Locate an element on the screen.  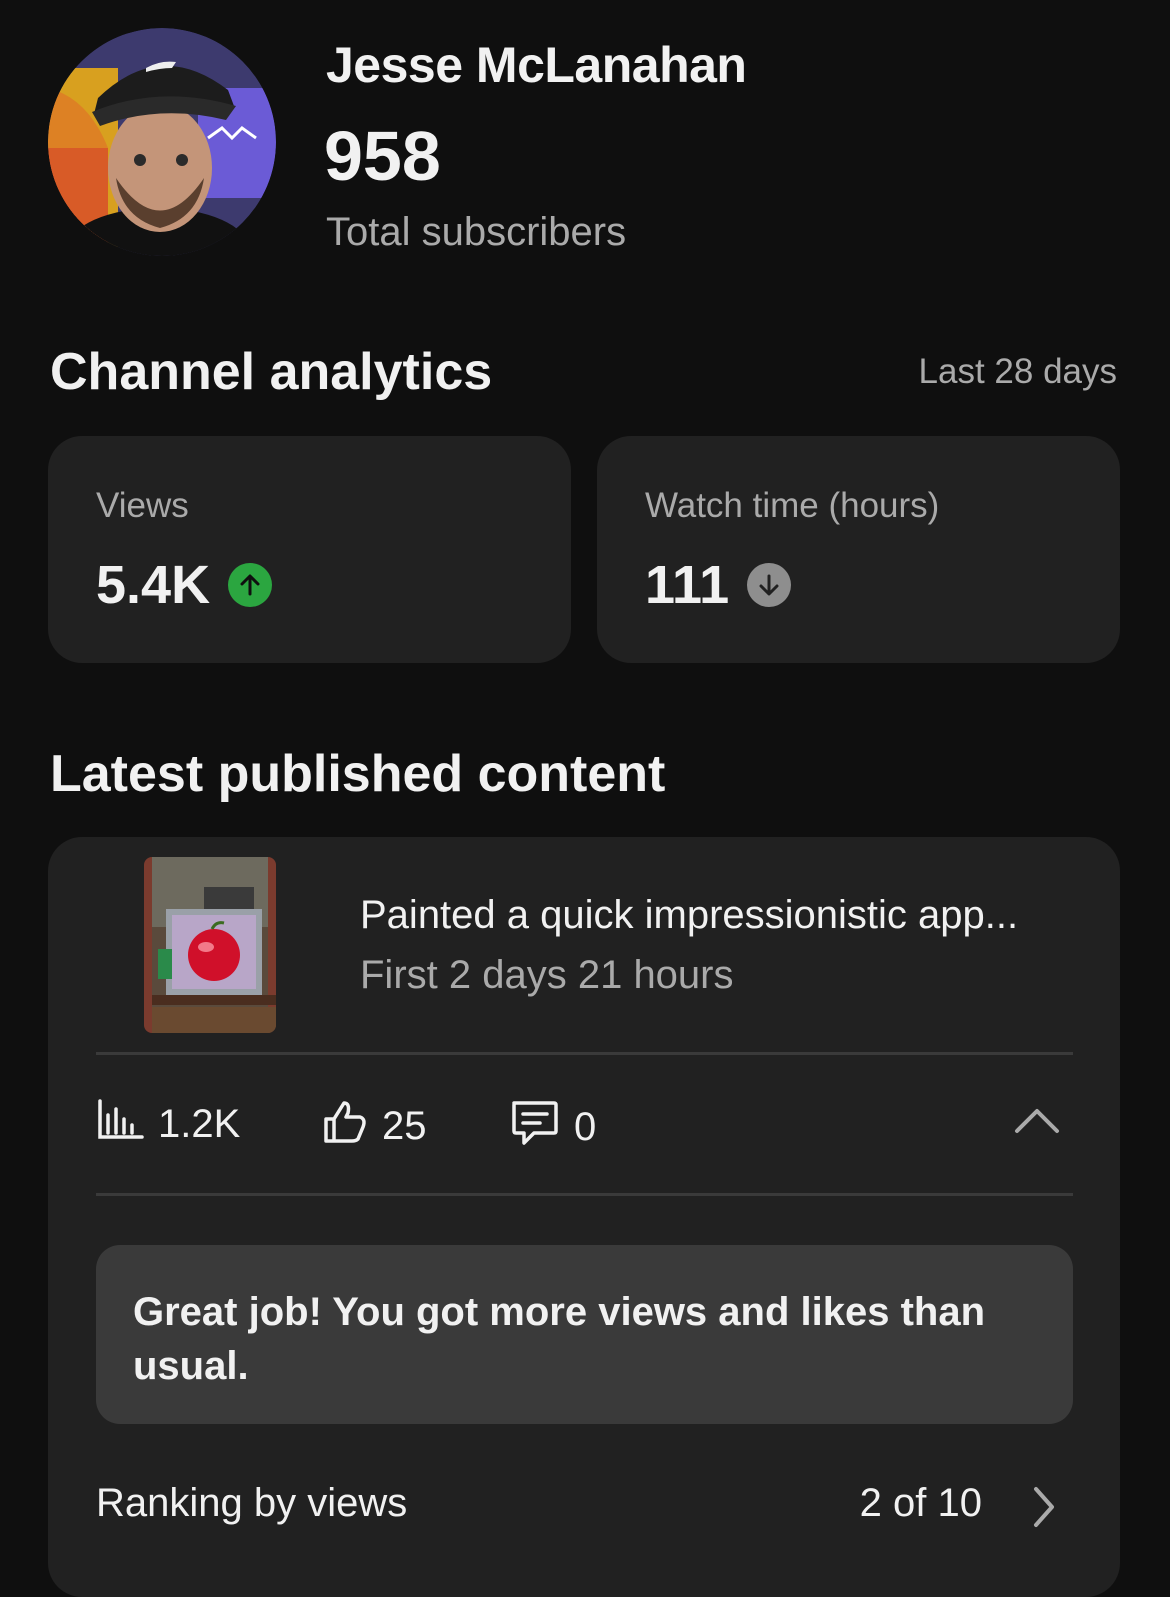
video-thumbnail-image is located at coordinates (210, 945).